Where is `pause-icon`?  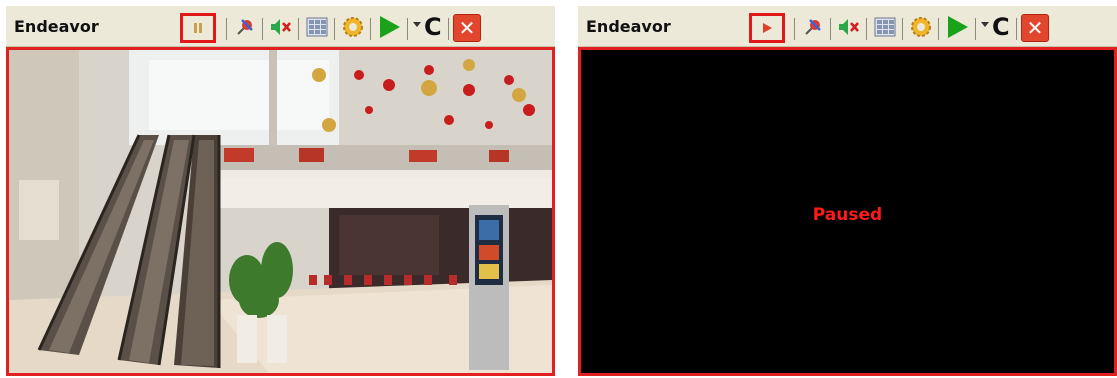 pause-icon is located at coordinates (198, 28).